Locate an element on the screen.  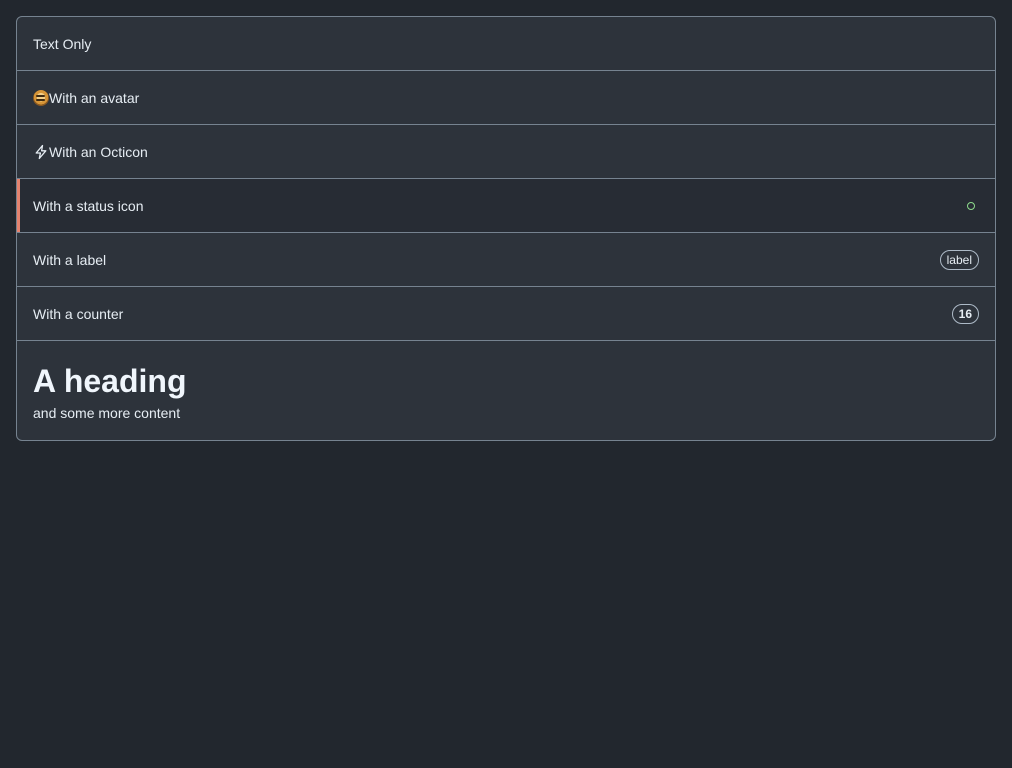
section-content: and some more content is located at coordinates (107, 413).